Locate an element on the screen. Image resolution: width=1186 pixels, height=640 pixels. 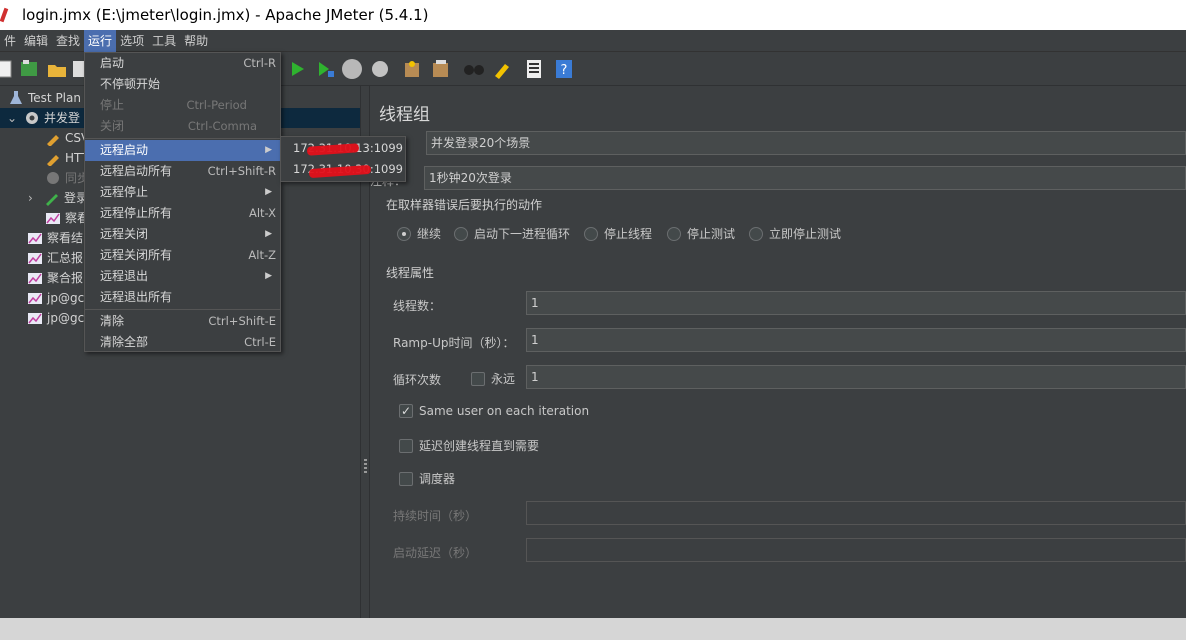
tree-item-view-results-inner: 察看 is located at coordinates (67, 218).